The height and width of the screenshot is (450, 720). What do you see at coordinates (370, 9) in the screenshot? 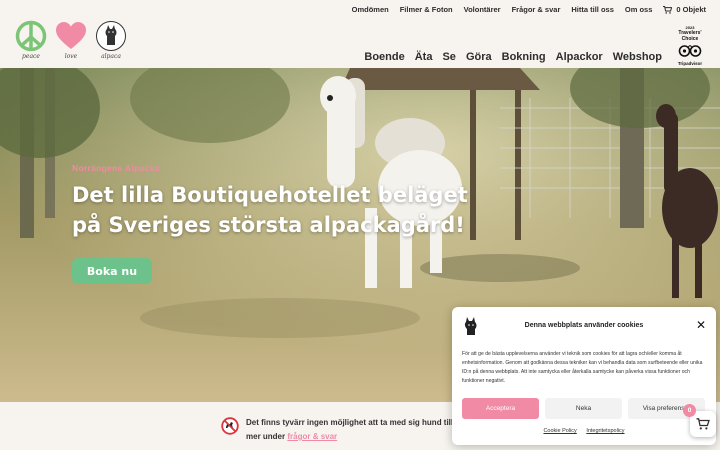
I see `top-nav-item: Omdömen` at bounding box center [370, 9].